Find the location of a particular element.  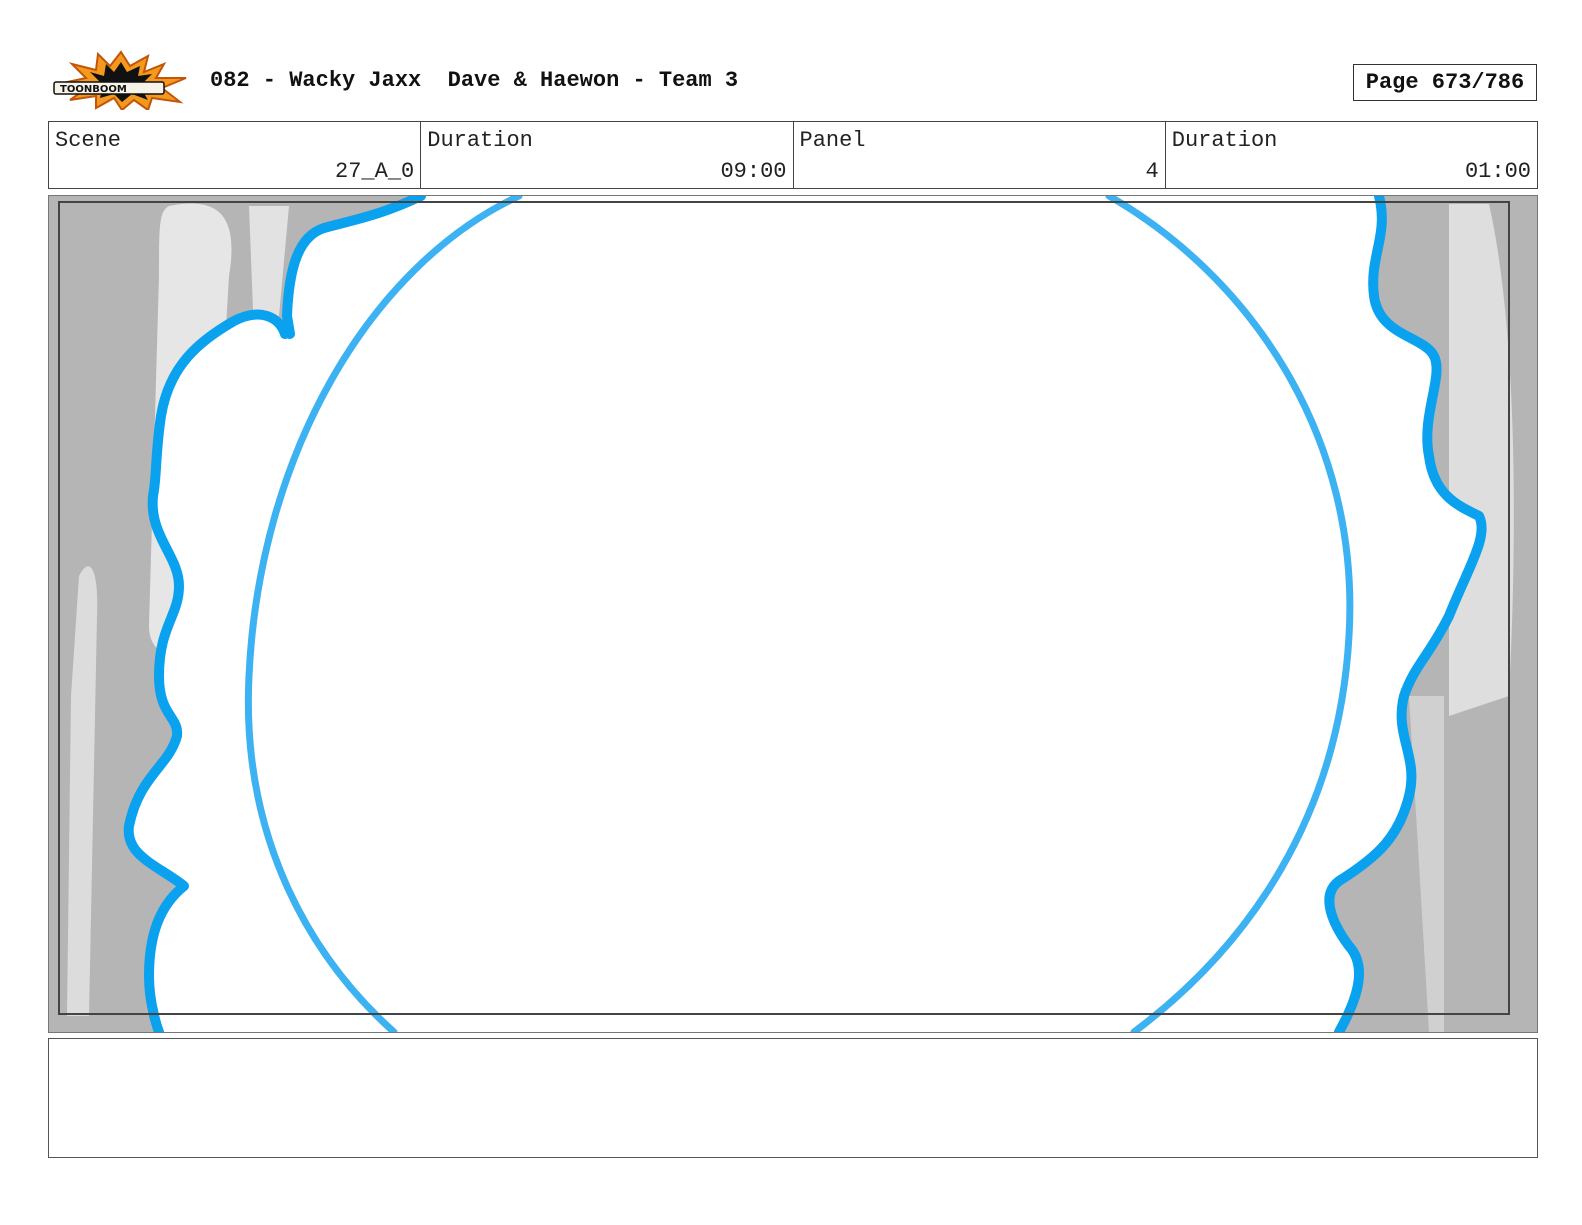

page-number: Page 673/786 is located at coordinates (1445, 82).